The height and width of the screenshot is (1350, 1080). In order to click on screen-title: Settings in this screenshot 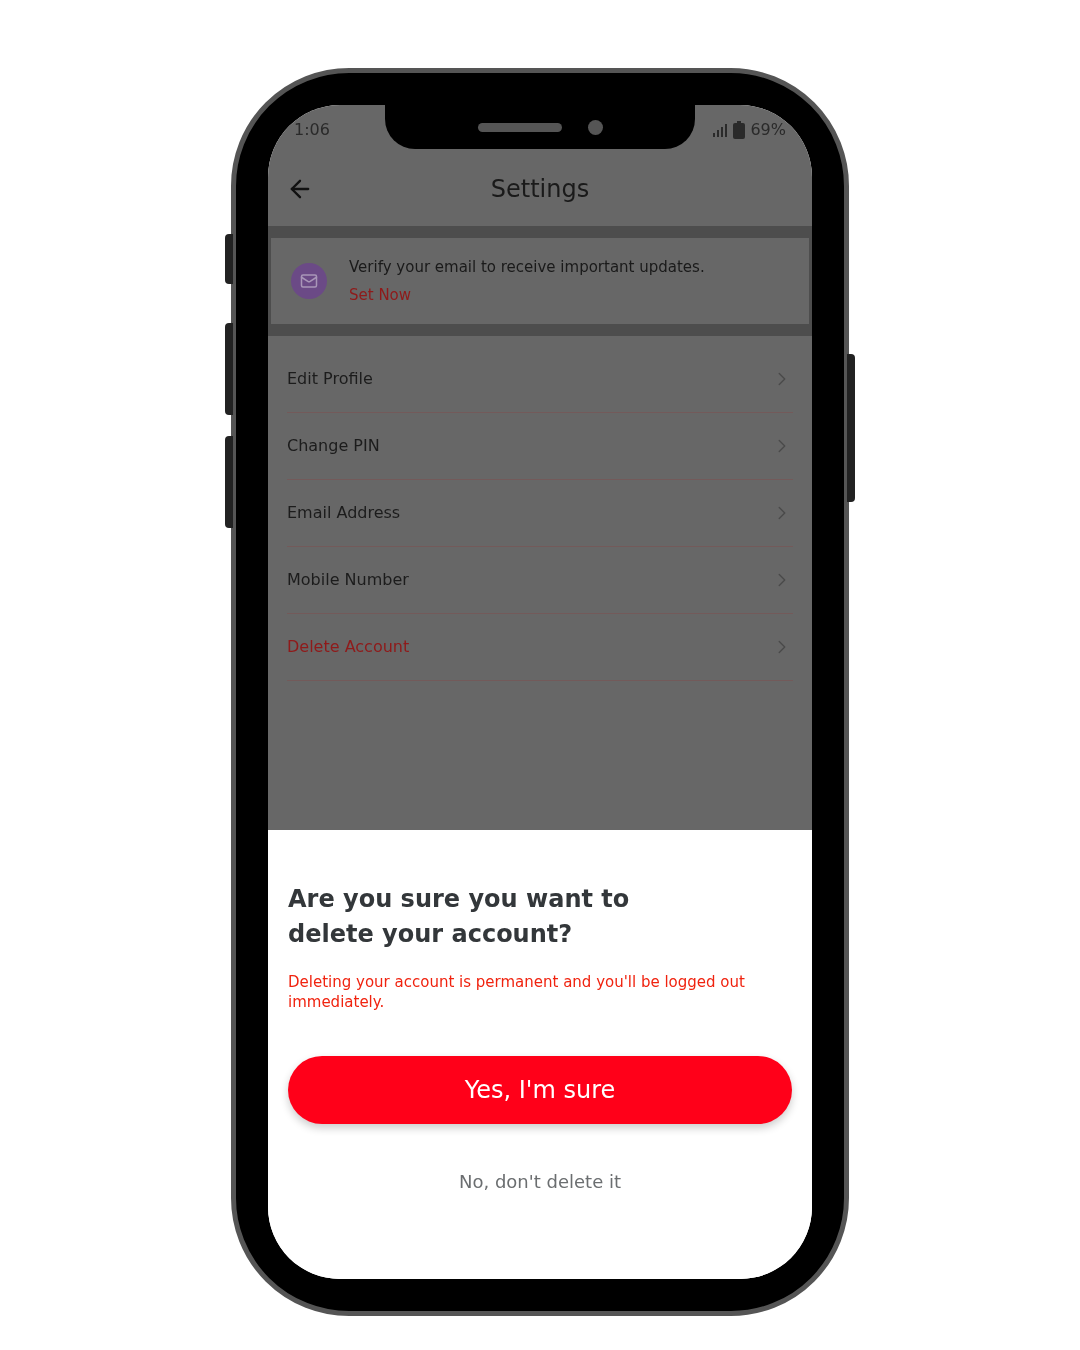, I will do `click(540, 189)`.